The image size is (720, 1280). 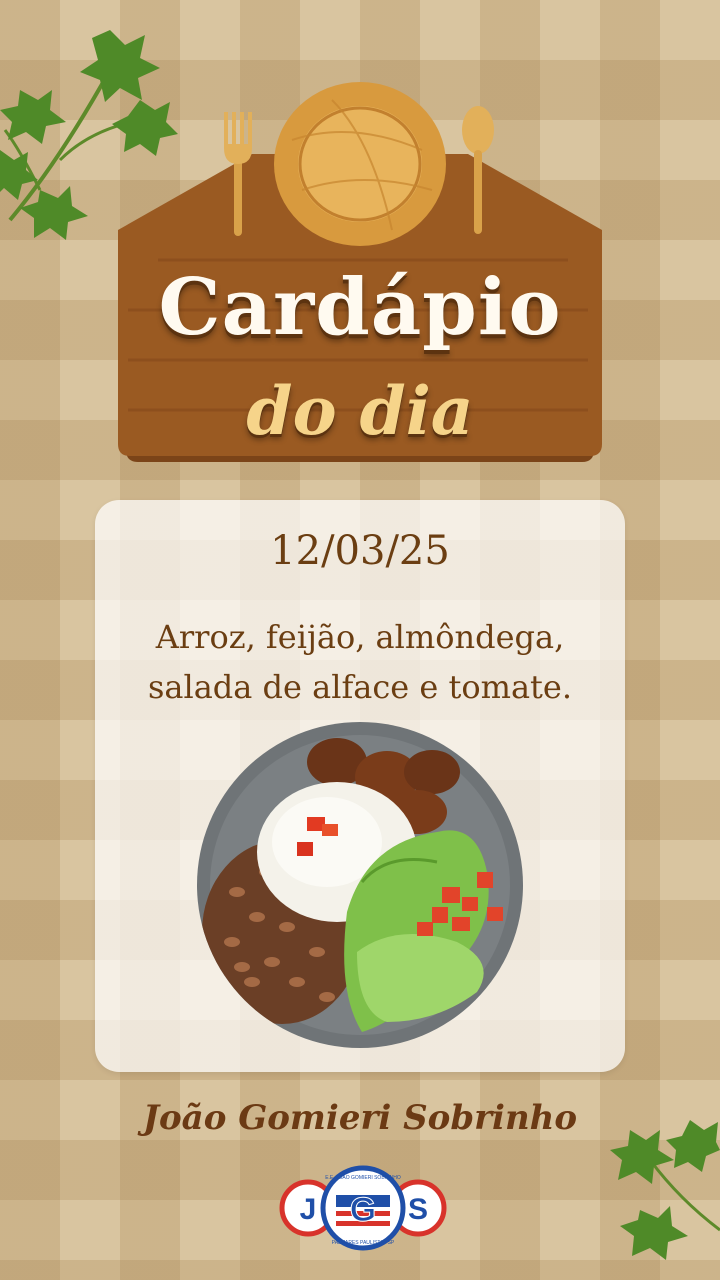 What do you see at coordinates (360, 164) in the screenshot?
I see `plate-icon` at bounding box center [360, 164].